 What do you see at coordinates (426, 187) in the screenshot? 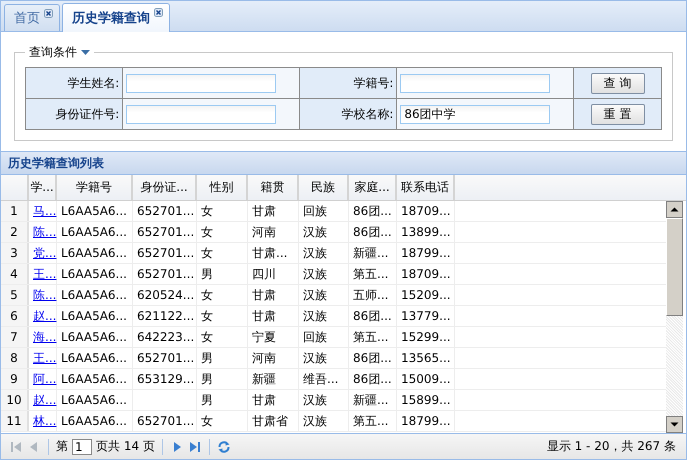
I see `column-header: 联系电话` at bounding box center [426, 187].